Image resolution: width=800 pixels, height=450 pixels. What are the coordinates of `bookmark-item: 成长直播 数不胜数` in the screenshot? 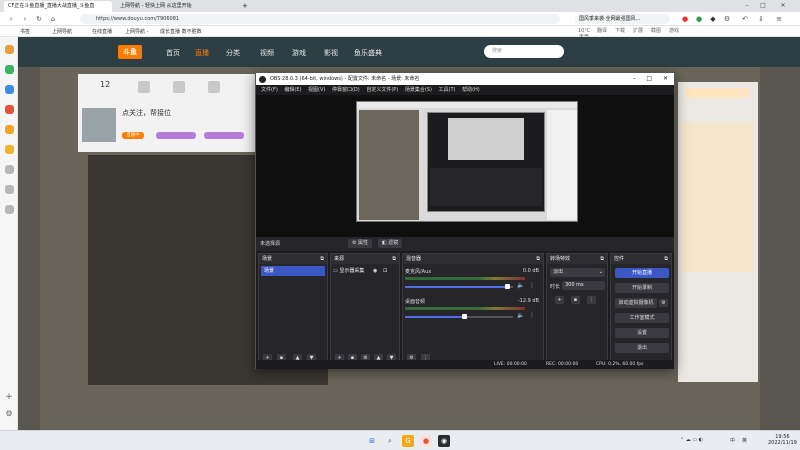 It's located at (181, 32).